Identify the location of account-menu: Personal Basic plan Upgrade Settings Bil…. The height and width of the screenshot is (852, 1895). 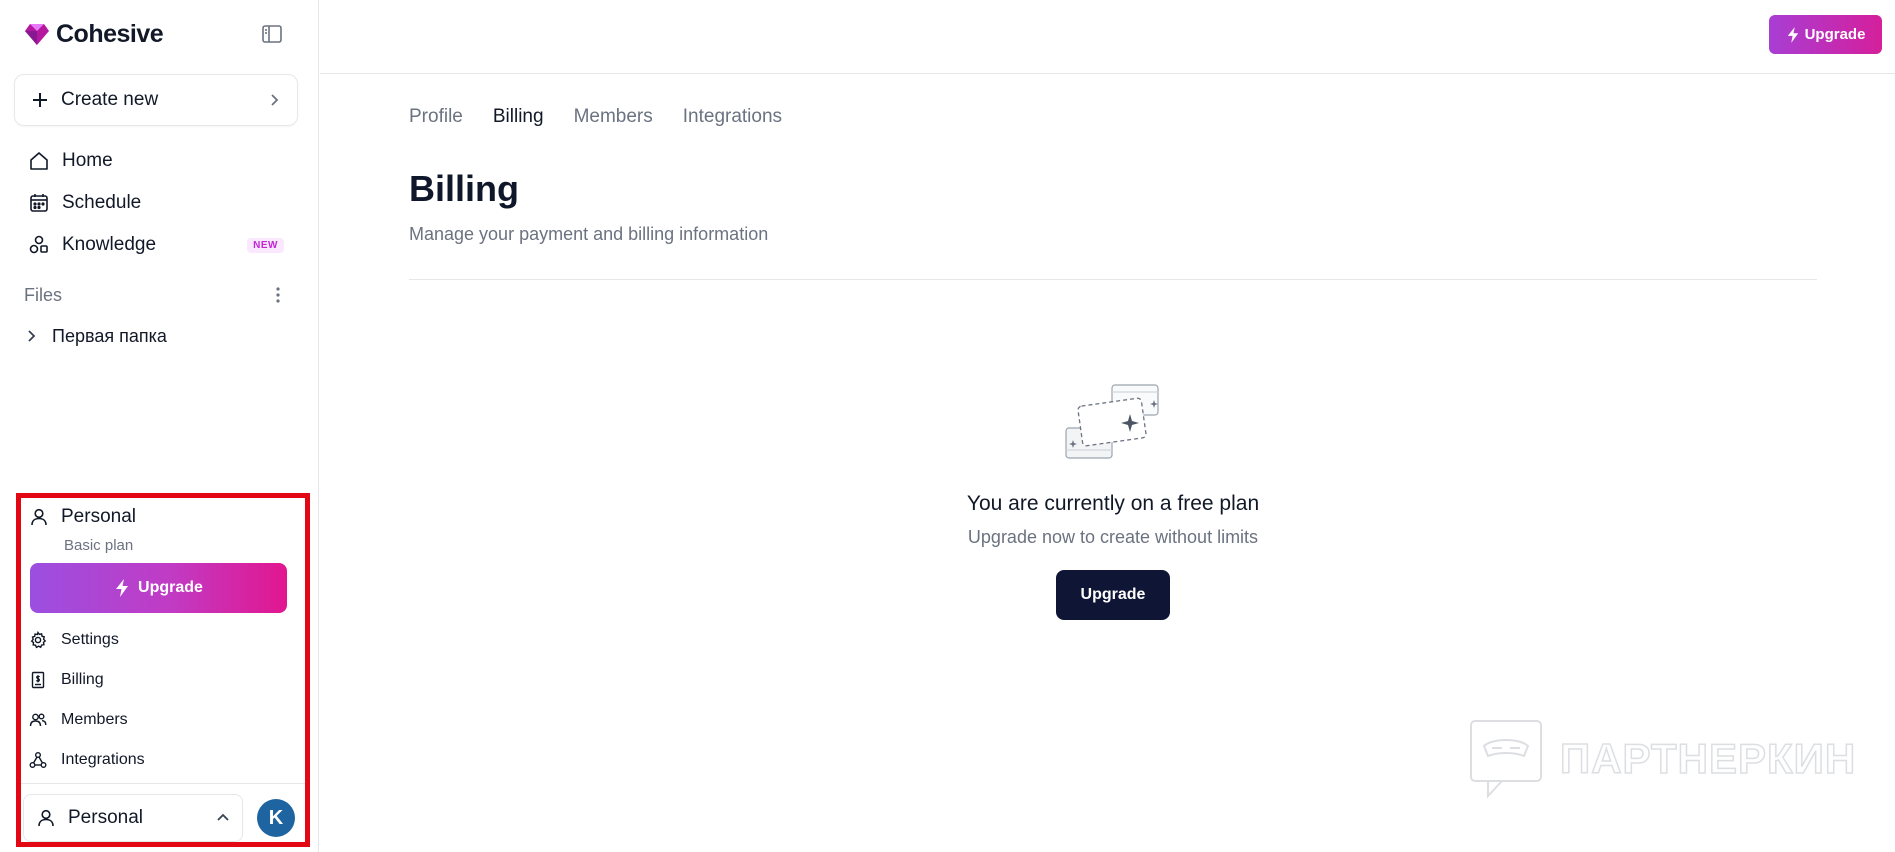
(163, 670).